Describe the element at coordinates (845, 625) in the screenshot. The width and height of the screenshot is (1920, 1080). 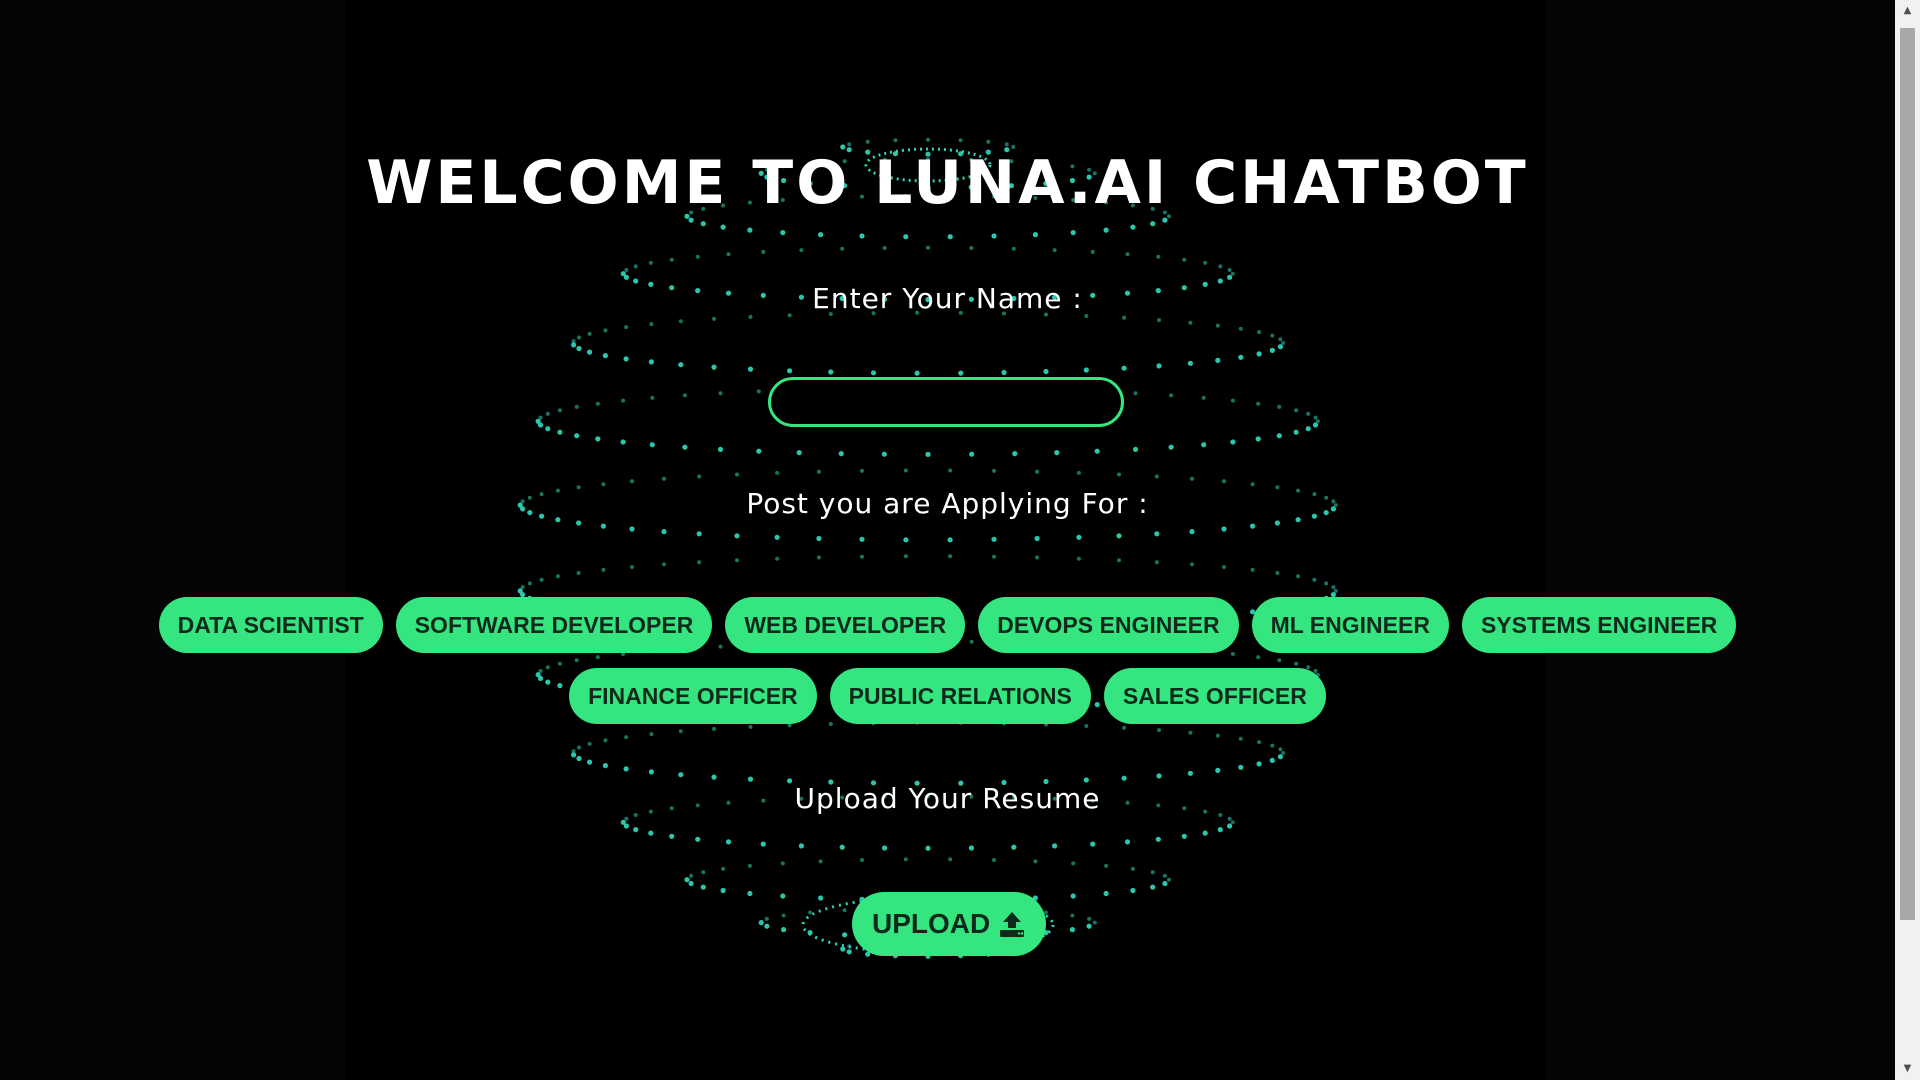
I see `post-option-button: WEB DEVELOPER` at that location.